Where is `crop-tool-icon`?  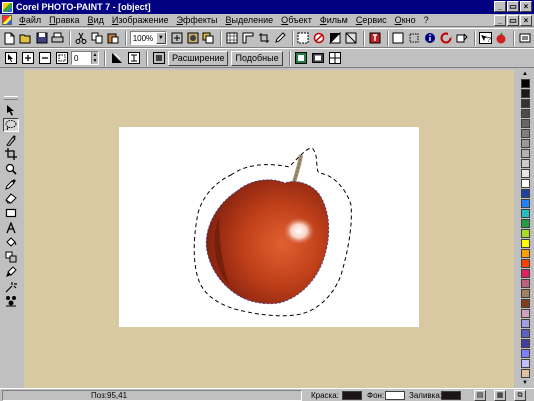
crop-tool-icon is located at coordinates (11, 154).